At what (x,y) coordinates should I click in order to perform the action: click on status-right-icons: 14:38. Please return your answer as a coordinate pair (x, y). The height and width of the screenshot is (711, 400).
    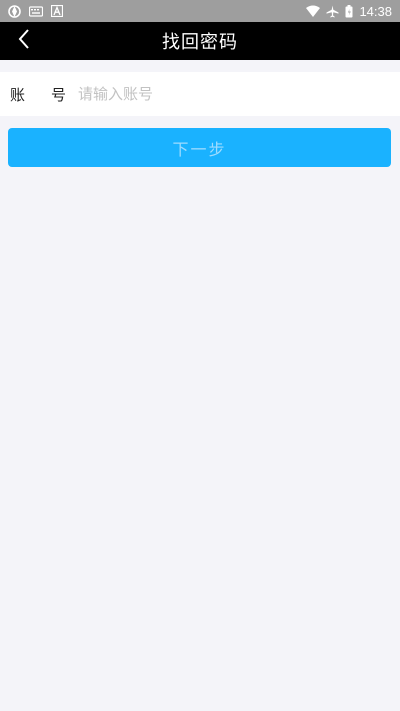
    Looking at the image, I should click on (353, 11).